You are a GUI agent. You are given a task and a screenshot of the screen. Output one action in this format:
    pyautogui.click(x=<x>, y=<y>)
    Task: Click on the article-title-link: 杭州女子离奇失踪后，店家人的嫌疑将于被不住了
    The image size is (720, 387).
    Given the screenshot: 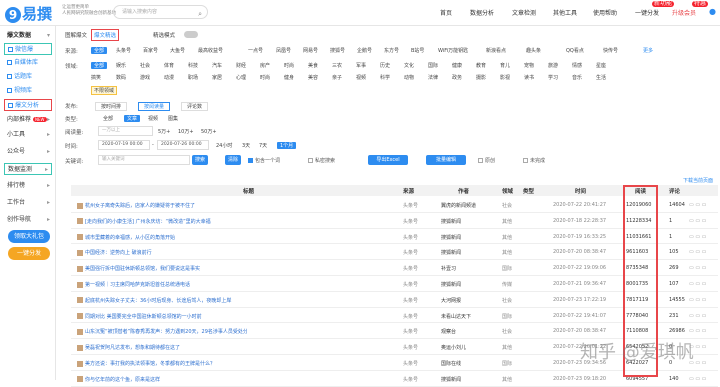 What is the action you would take?
    pyautogui.click(x=162, y=205)
    